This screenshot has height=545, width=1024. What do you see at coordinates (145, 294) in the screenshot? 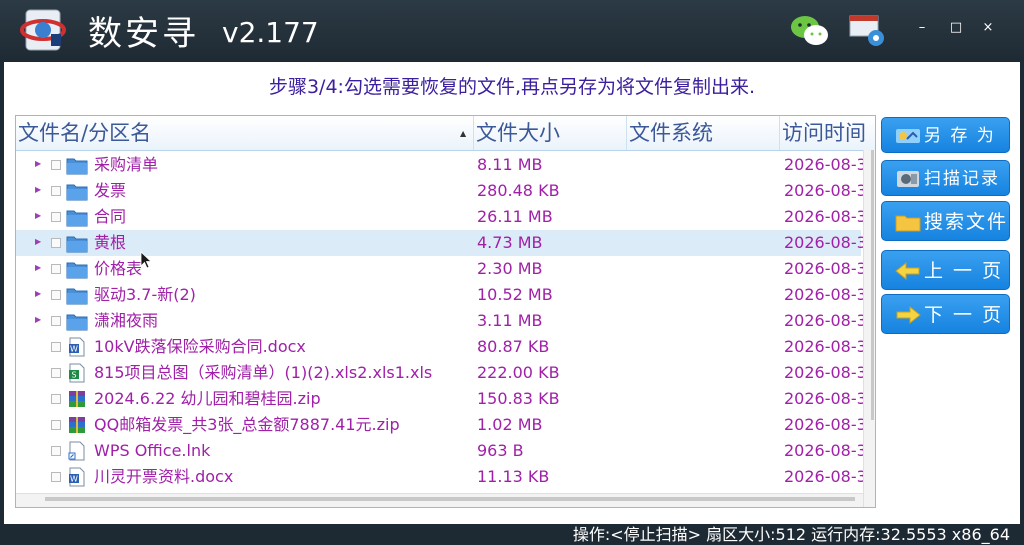
I see `file-name: 驱动3.7-新(2)` at bounding box center [145, 294].